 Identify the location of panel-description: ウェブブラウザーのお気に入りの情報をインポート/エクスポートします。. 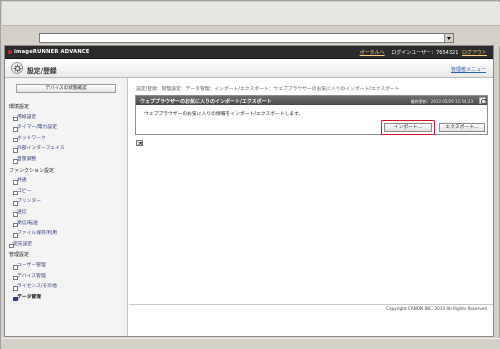
(224, 114).